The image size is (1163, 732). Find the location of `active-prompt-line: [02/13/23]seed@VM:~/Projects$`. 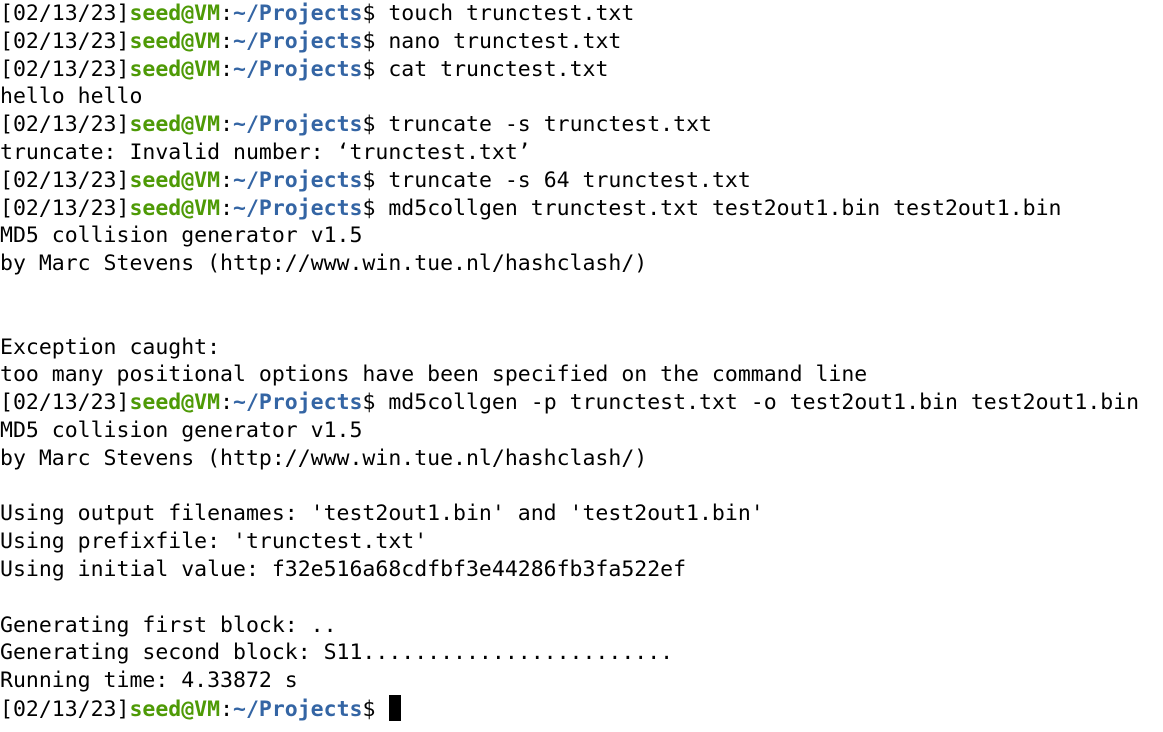

active-prompt-line: [02/13/23]seed@VM:~/Projects$ is located at coordinates (581, 708).